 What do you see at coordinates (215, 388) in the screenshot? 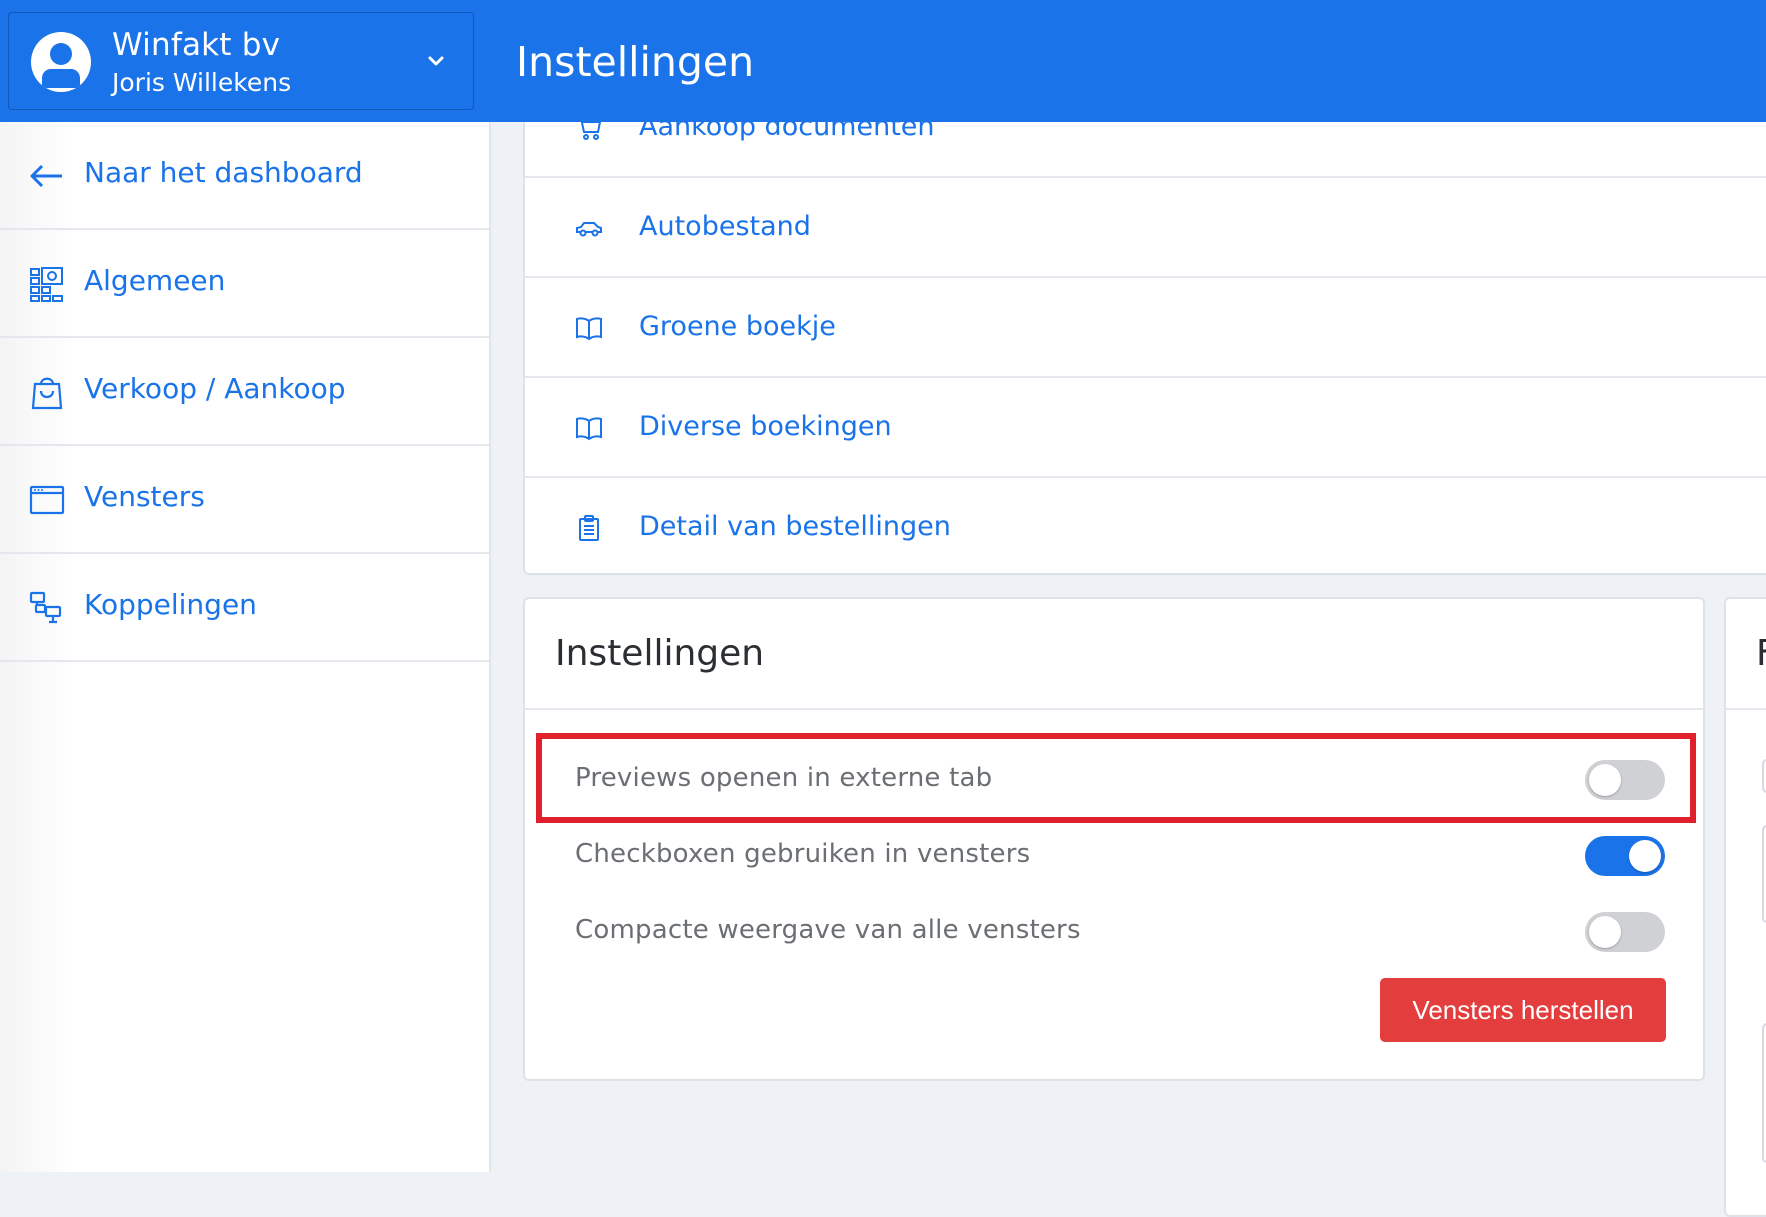
I see `sidebar-item-label: Verkoop / Aankoop` at bounding box center [215, 388].